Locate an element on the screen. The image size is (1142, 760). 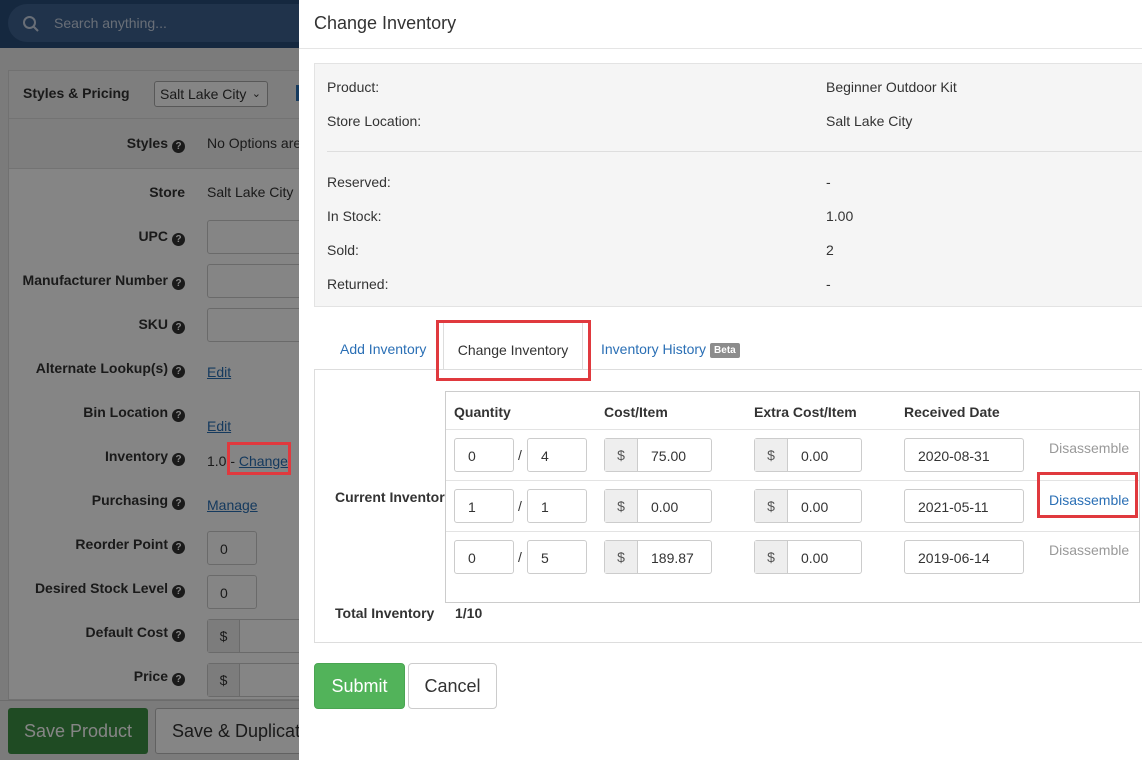
info-returned: Returned: - is located at coordinates (728, 283).